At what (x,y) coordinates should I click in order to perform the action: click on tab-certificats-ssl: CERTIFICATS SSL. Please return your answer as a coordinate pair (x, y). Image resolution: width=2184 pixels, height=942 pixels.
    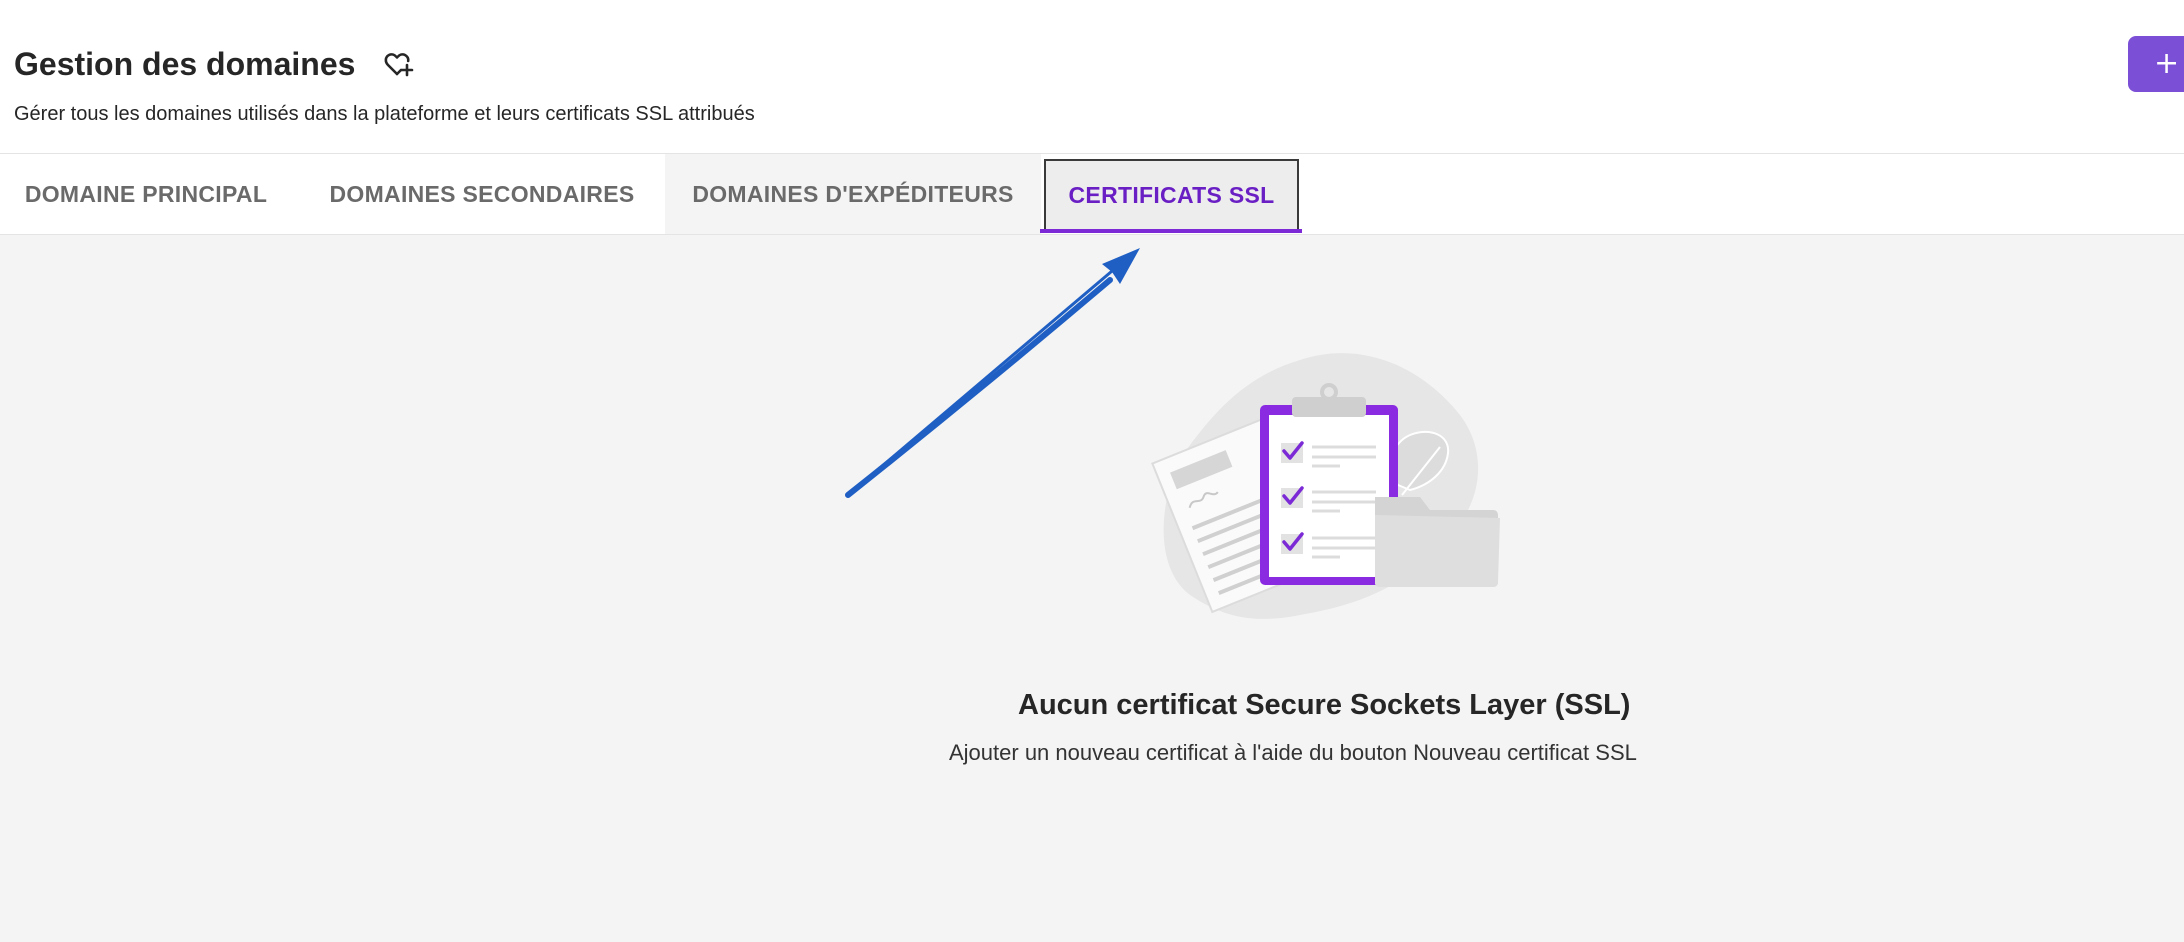
    Looking at the image, I should click on (1171, 195).